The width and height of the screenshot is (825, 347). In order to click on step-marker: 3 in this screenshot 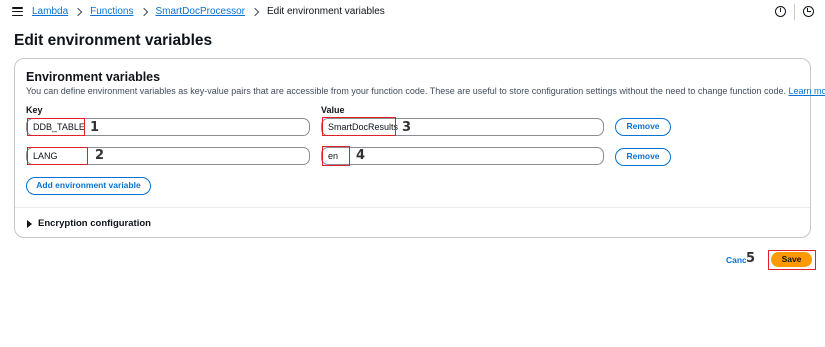, I will do `click(407, 127)`.